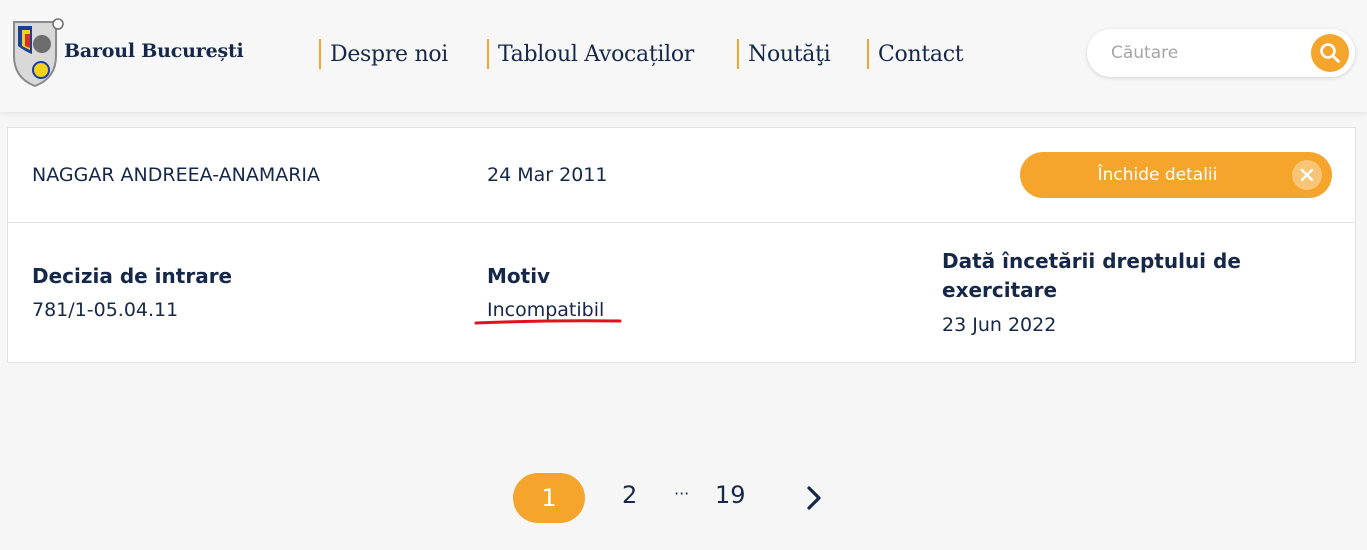 The image size is (1367, 550). I want to click on nav-contact: Contact, so click(915, 54).